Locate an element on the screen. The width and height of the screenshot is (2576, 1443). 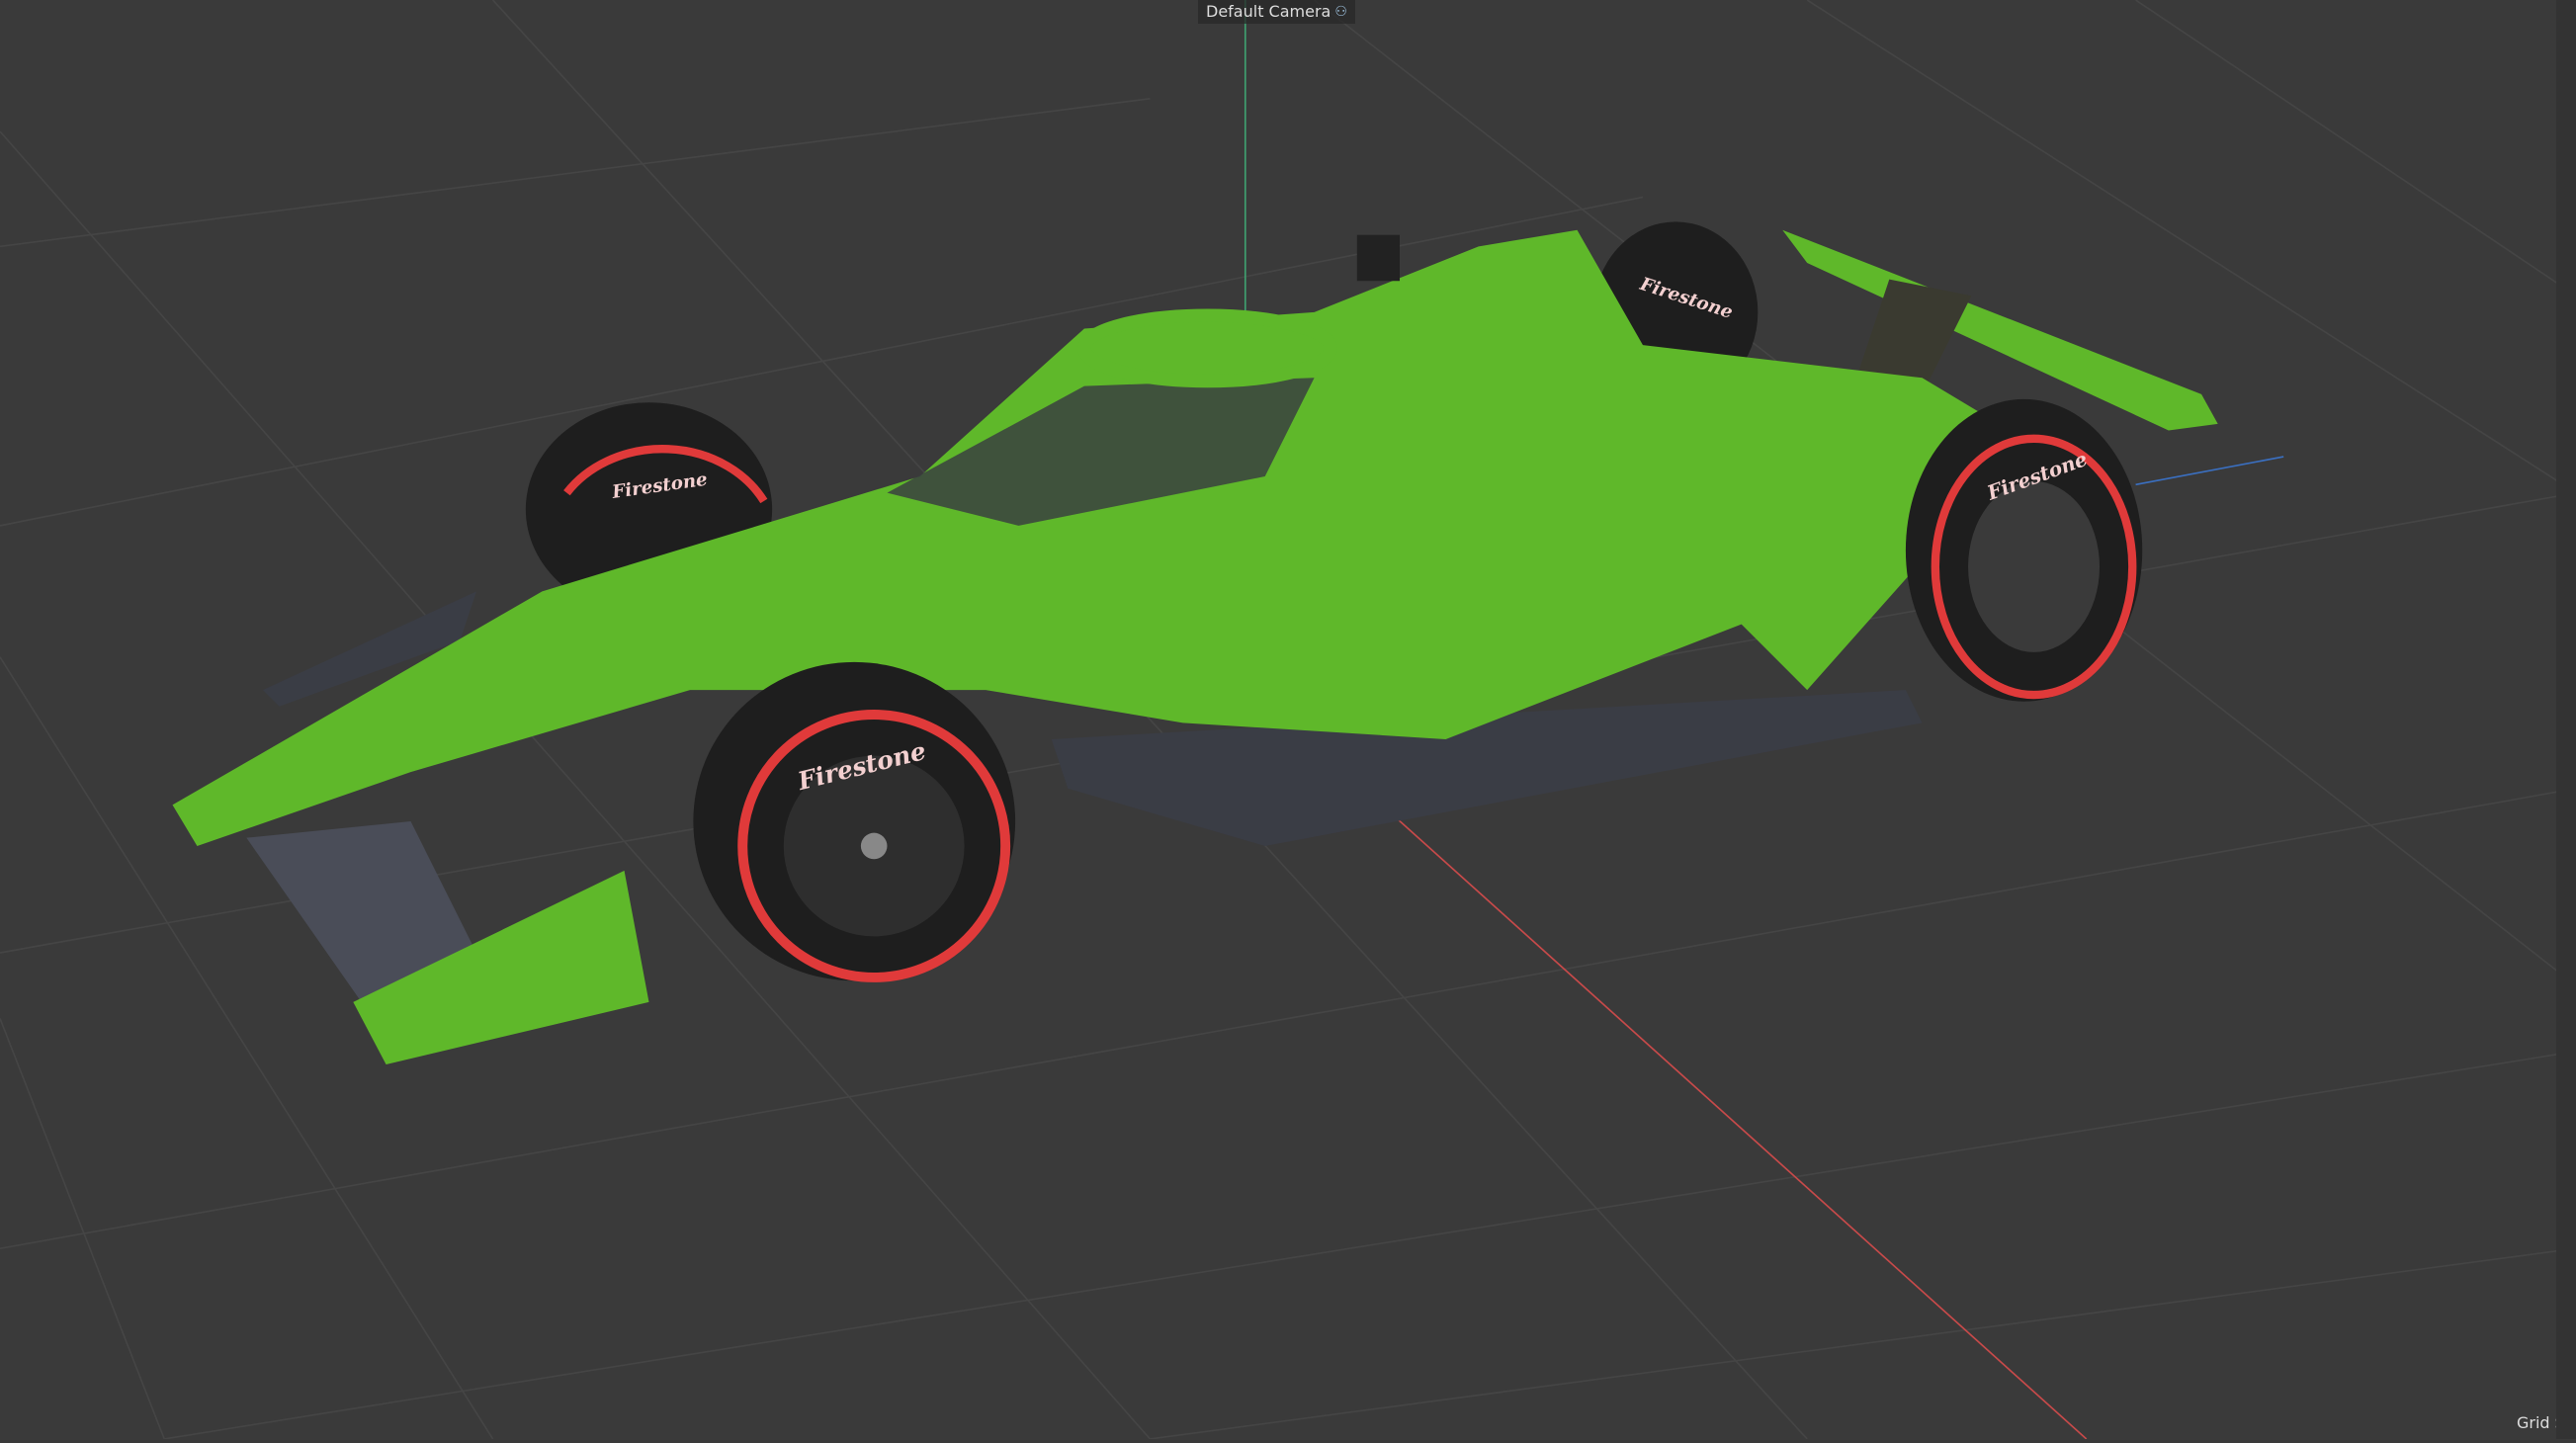
camera-label: Default Camera ⚇ is located at coordinates (1276, 12).